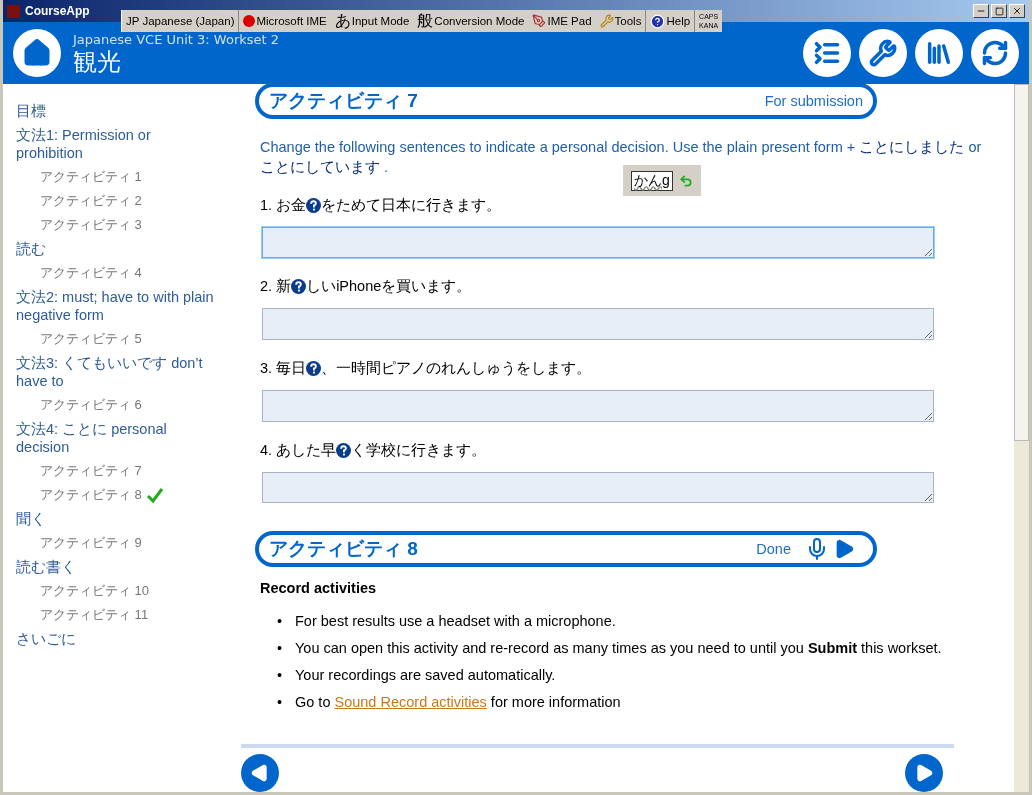 The height and width of the screenshot is (795, 1032). I want to click on books-icon, so click(939, 53).